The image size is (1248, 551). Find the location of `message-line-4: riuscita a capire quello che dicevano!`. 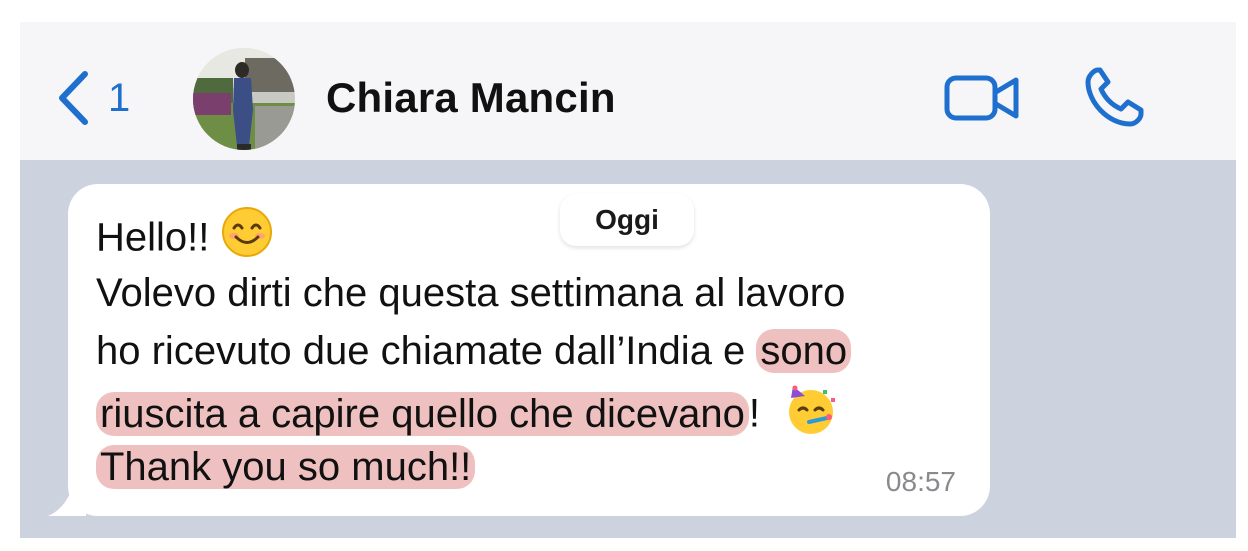

message-line-4: riuscita a capire quello che dicevano! is located at coordinates (536, 409).